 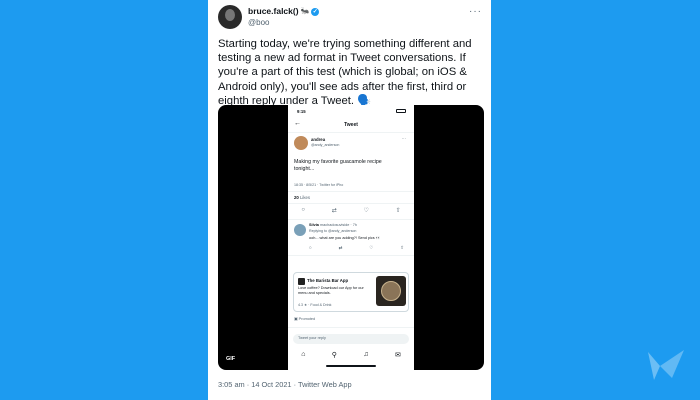 I want to click on display-name: bruce.falck() 🐜 ✓, so click(x=284, y=11).